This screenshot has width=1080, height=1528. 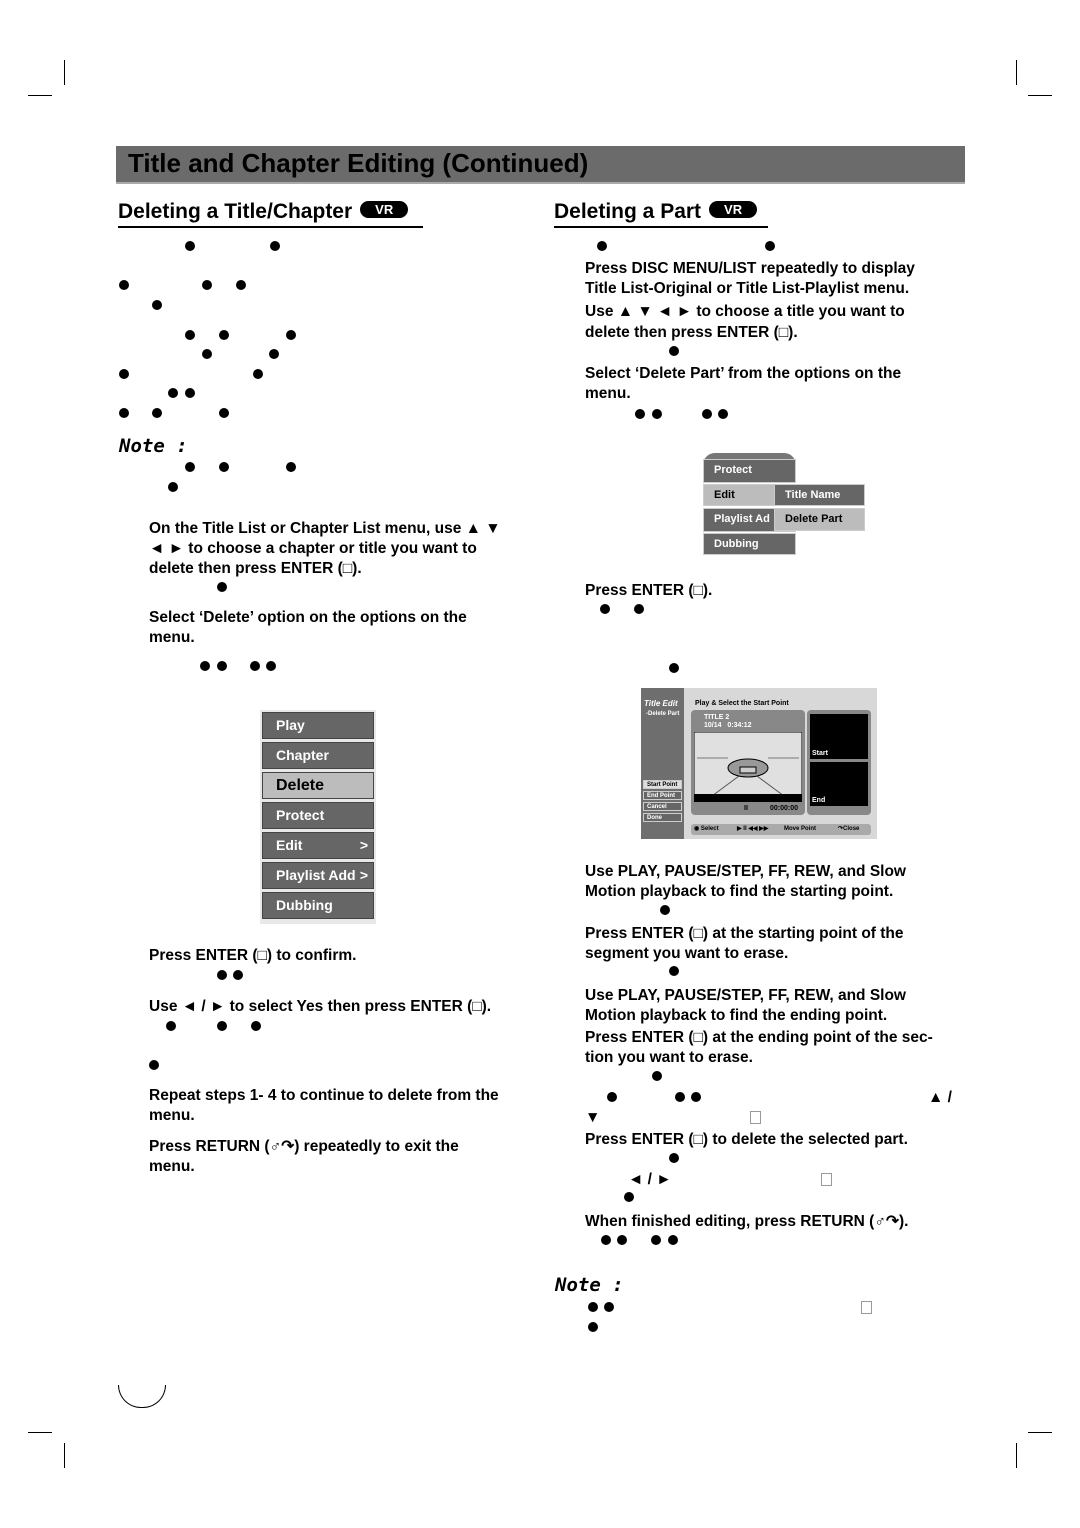 I want to click on instruction-text: ▼, so click(x=593, y=1117).